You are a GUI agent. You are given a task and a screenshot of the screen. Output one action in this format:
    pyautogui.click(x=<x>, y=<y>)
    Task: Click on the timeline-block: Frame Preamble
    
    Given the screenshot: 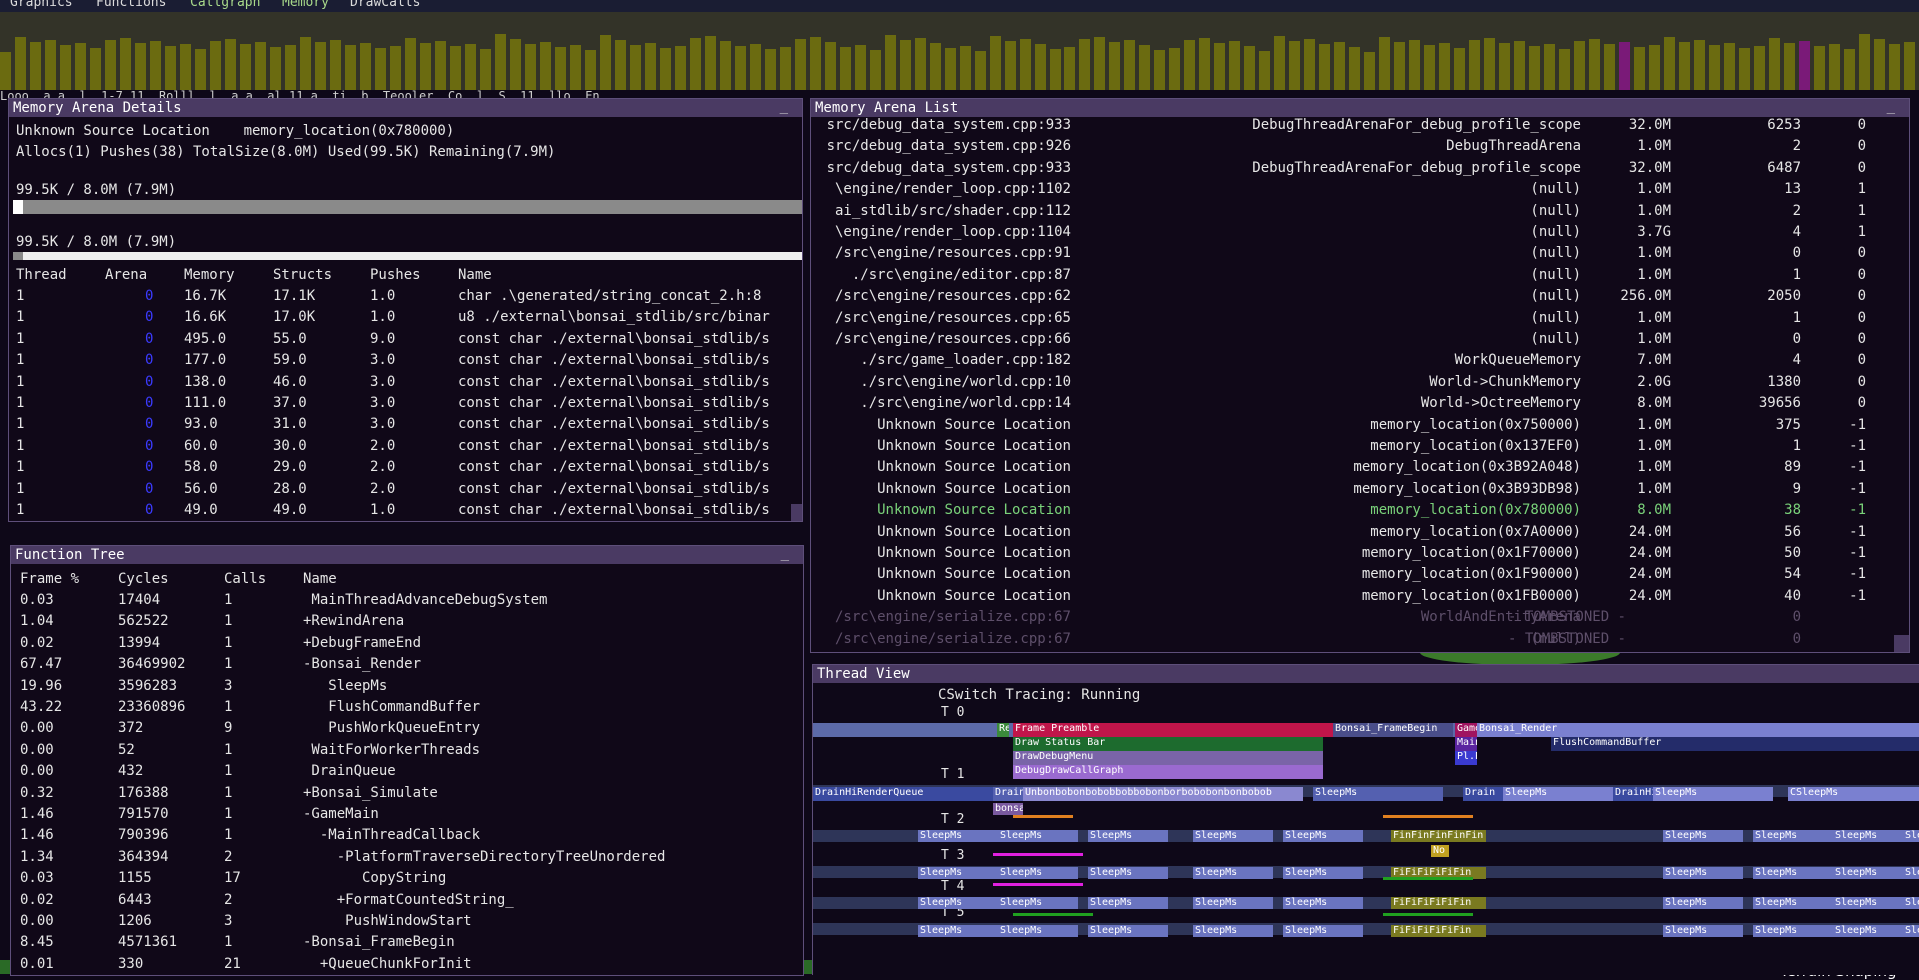 What is the action you would take?
    pyautogui.click(x=1173, y=730)
    